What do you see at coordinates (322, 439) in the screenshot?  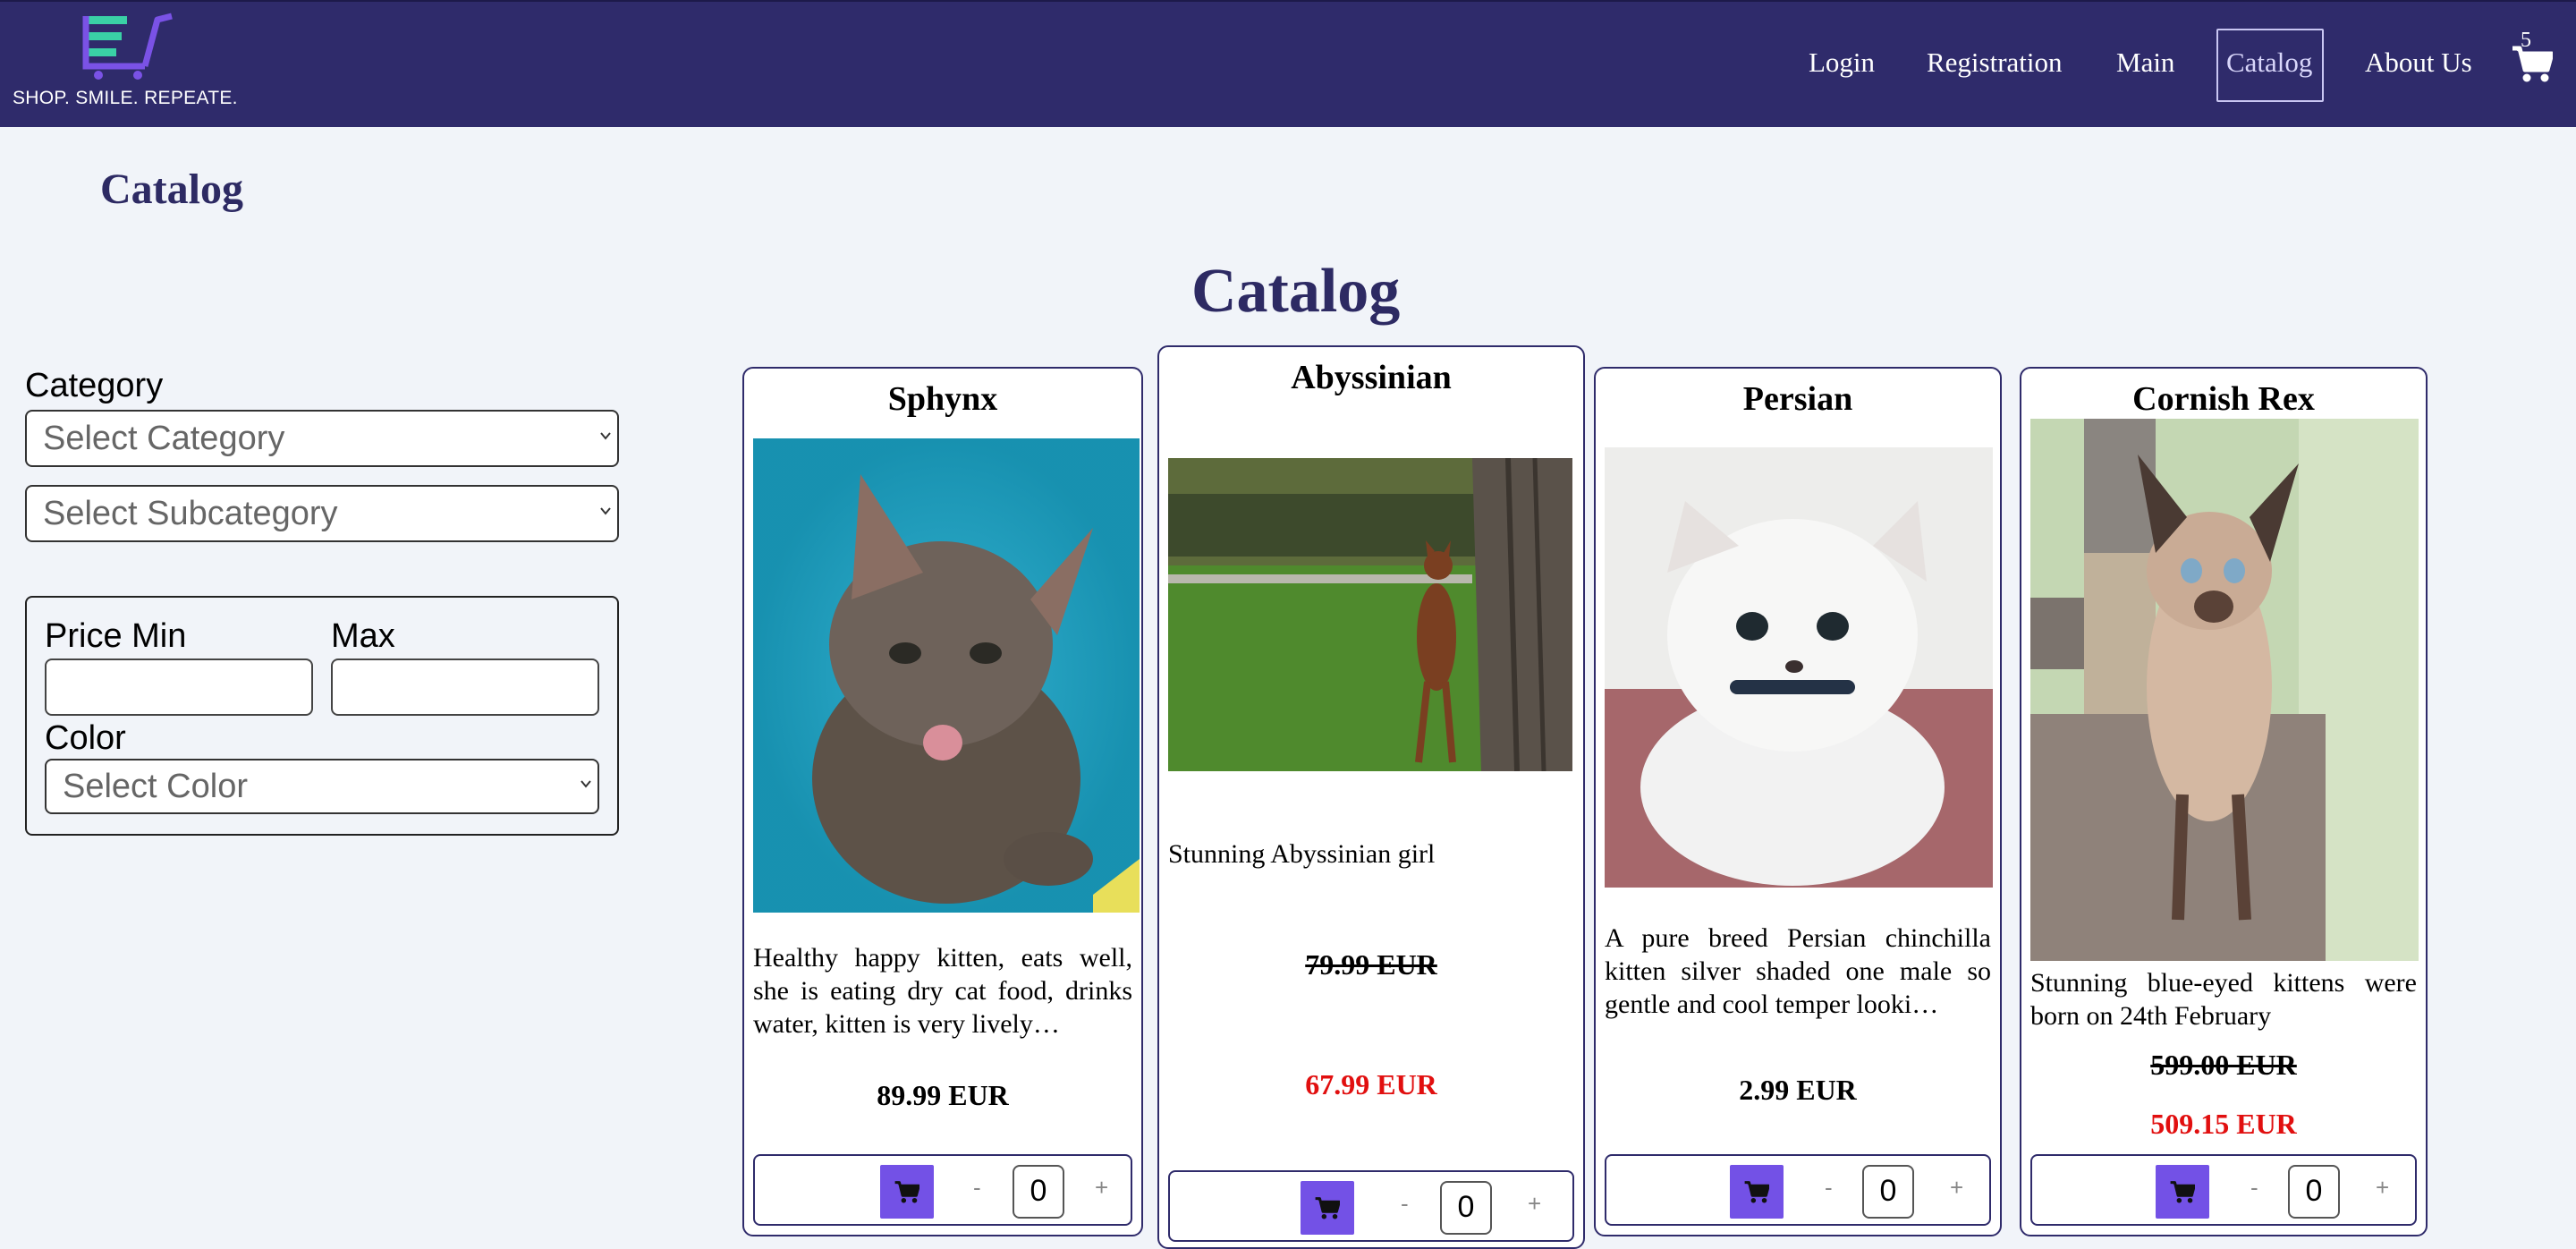 I see `category-select: Select Category` at bounding box center [322, 439].